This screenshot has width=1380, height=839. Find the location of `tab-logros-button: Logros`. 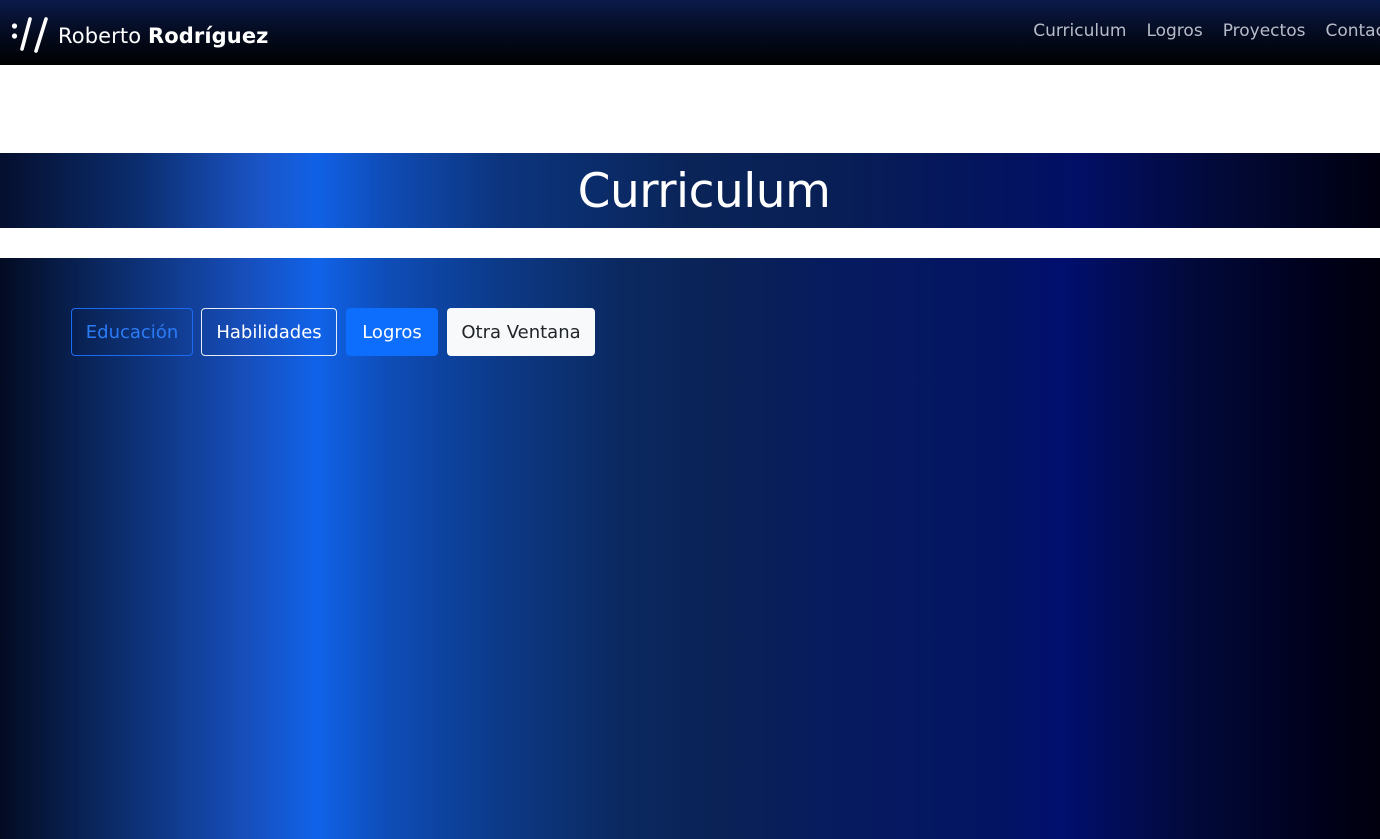

tab-logros-button: Logros is located at coordinates (392, 332).